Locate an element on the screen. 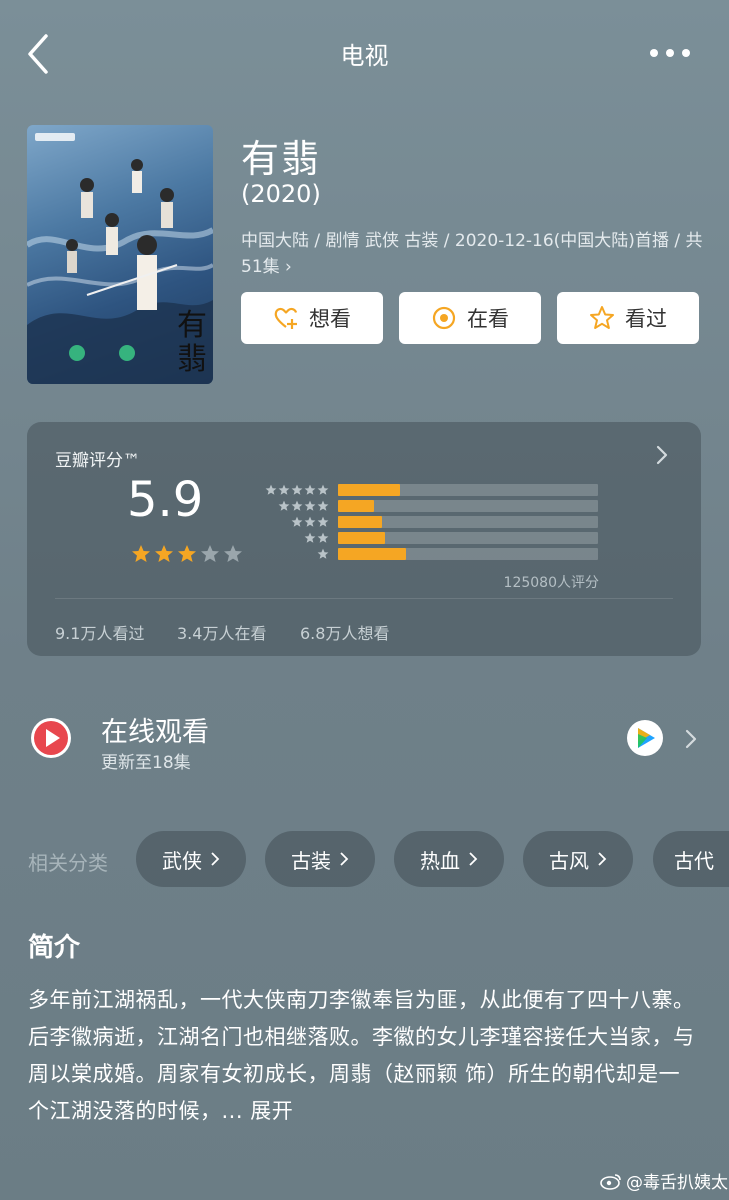  intro-title: 简介 is located at coordinates (54, 948).